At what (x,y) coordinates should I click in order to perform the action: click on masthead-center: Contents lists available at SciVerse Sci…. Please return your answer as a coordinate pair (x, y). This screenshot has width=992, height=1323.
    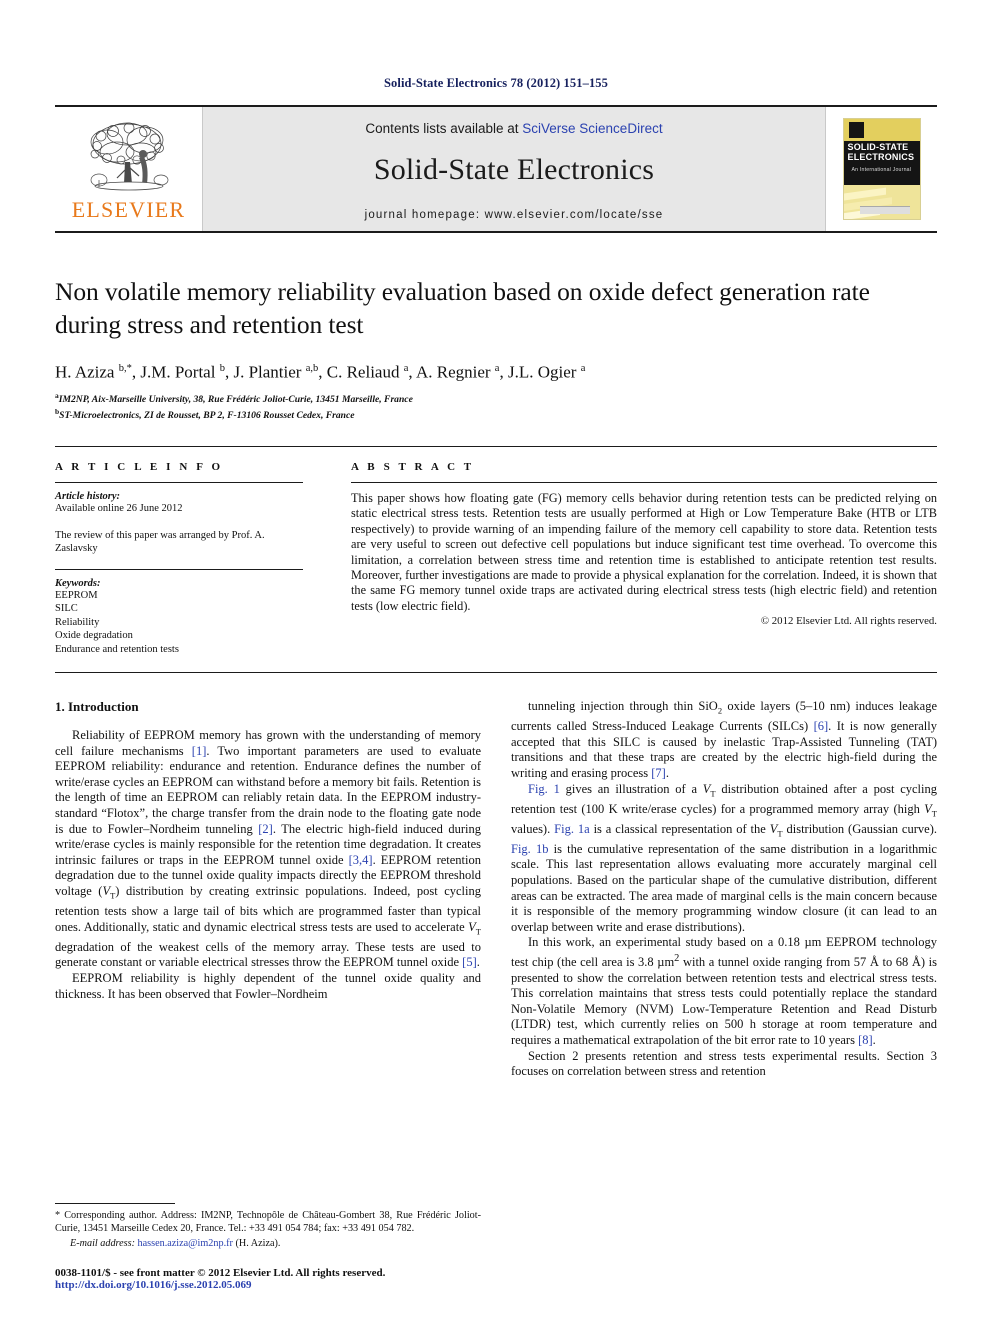
    Looking at the image, I should click on (514, 169).